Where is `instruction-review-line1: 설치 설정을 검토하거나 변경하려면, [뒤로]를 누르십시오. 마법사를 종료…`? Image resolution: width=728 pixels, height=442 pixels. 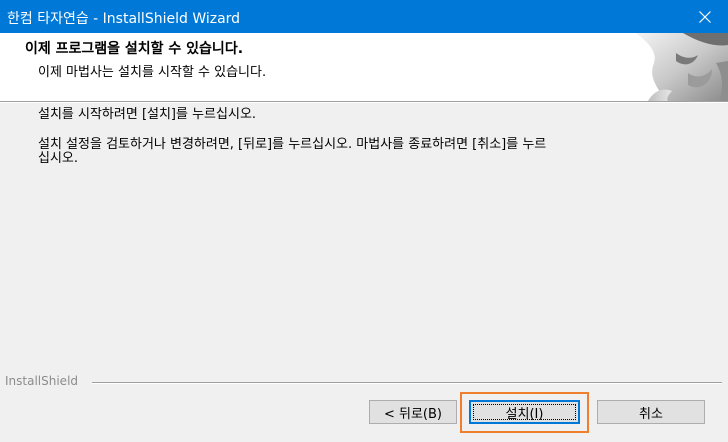
instruction-review-line1: 설치 설정을 검토하거나 변경하려면, [뒤로]를 누르십시오. 마법사를 종료… is located at coordinates (292, 144).